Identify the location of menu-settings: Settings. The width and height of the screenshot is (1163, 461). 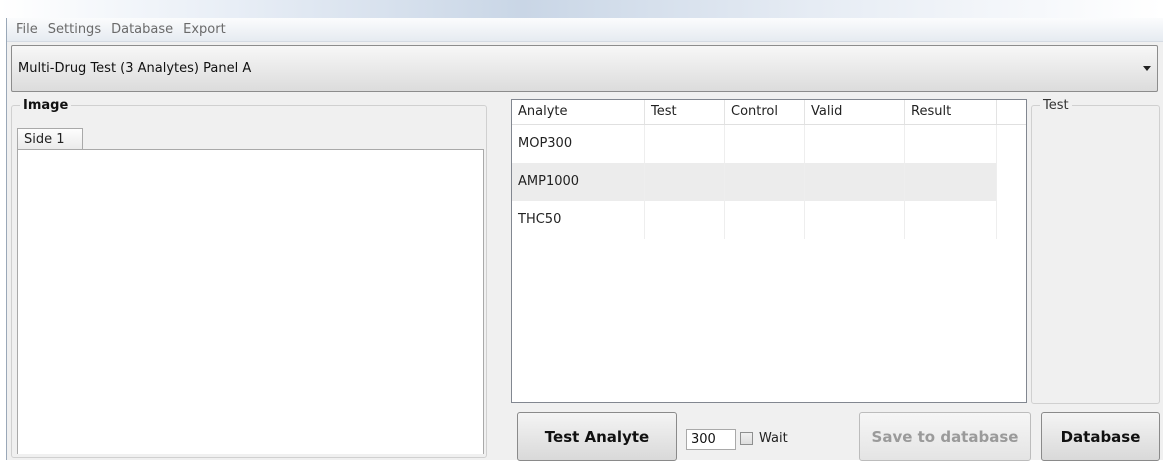
(74, 29).